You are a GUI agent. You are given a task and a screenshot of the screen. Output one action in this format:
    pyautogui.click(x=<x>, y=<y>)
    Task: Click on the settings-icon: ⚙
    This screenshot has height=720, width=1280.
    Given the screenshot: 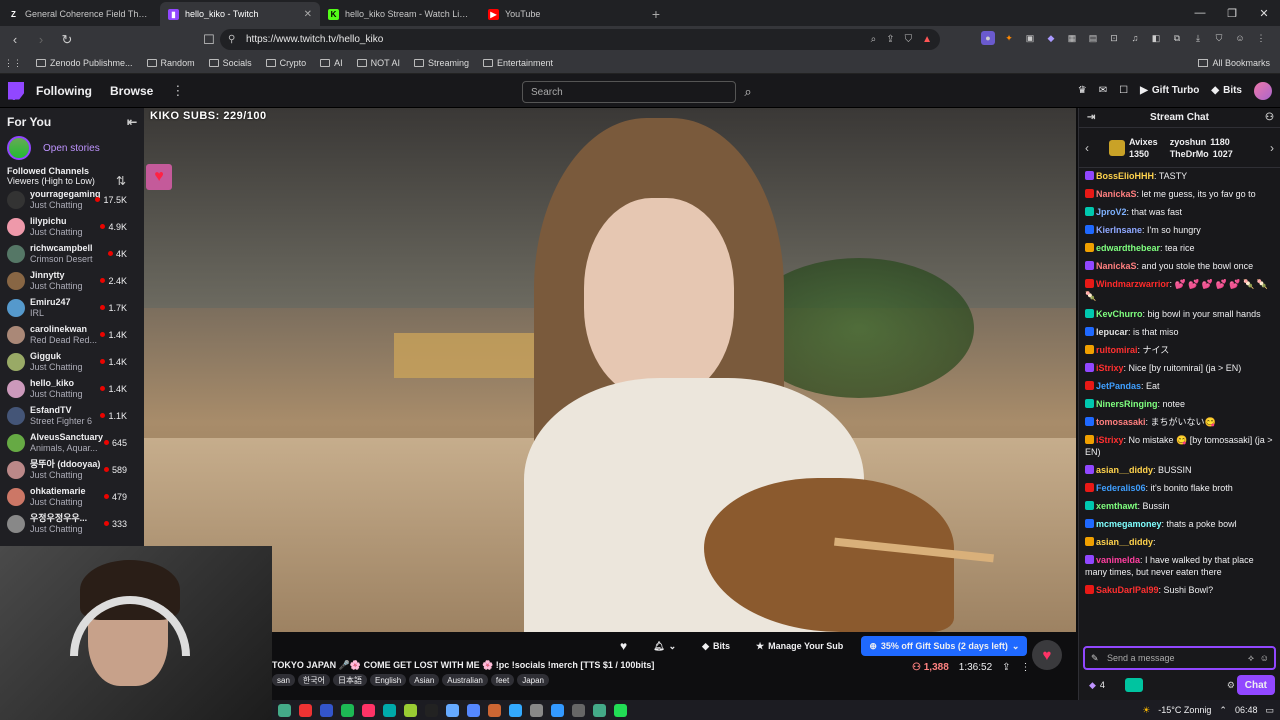 What is the action you would take?
    pyautogui.click(x=1231, y=685)
    